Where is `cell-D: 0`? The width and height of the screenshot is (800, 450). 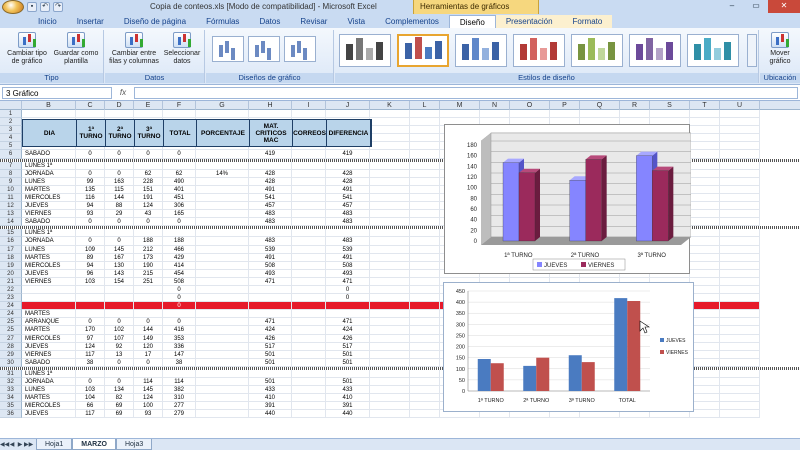
cell-D: 0 is located at coordinates (119, 173).